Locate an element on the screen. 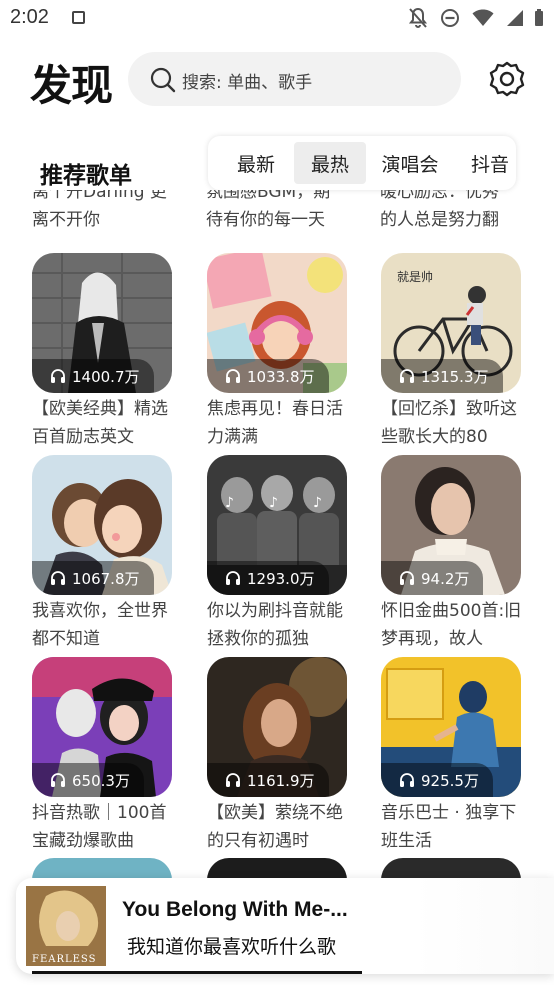 The height and width of the screenshot is (985, 554). play-count: 1400.7万 is located at coordinates (93, 376).